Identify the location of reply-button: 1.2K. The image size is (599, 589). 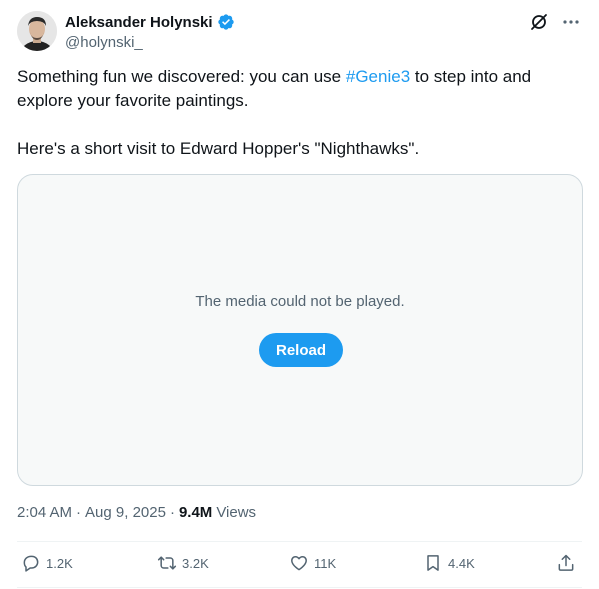
(47, 563).